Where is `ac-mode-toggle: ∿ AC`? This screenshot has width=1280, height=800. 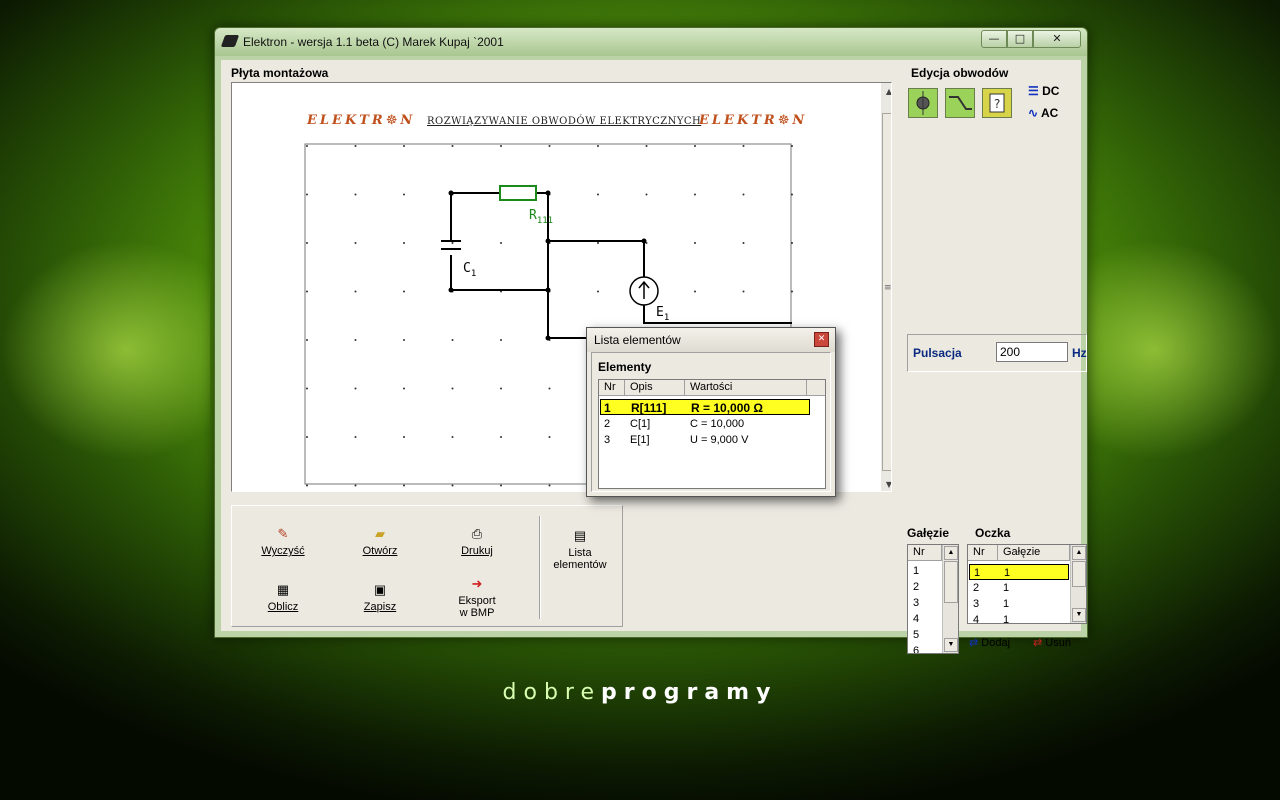
ac-mode-toggle: ∿ AC is located at coordinates (1043, 113).